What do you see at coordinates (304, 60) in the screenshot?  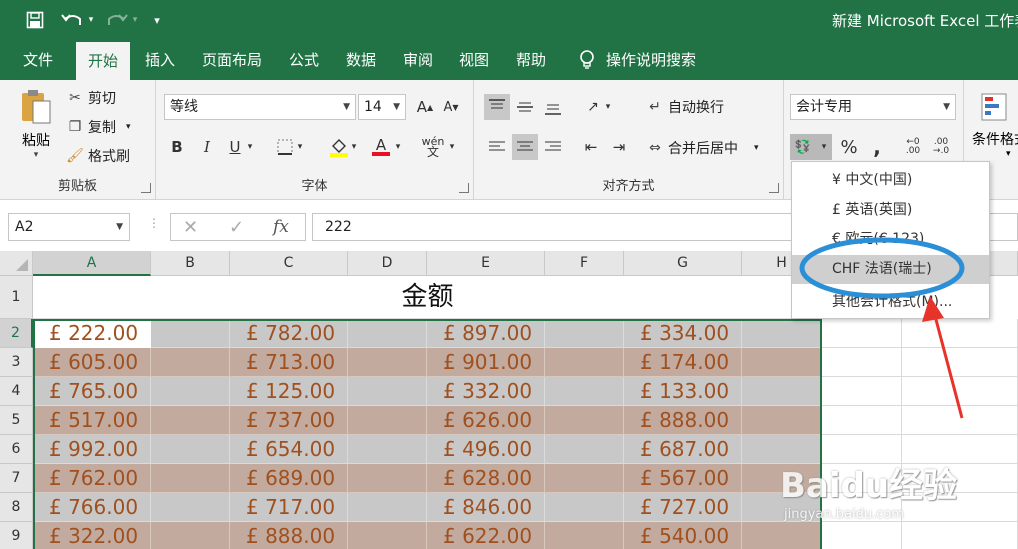 I see `tab-formulas: 公式` at bounding box center [304, 60].